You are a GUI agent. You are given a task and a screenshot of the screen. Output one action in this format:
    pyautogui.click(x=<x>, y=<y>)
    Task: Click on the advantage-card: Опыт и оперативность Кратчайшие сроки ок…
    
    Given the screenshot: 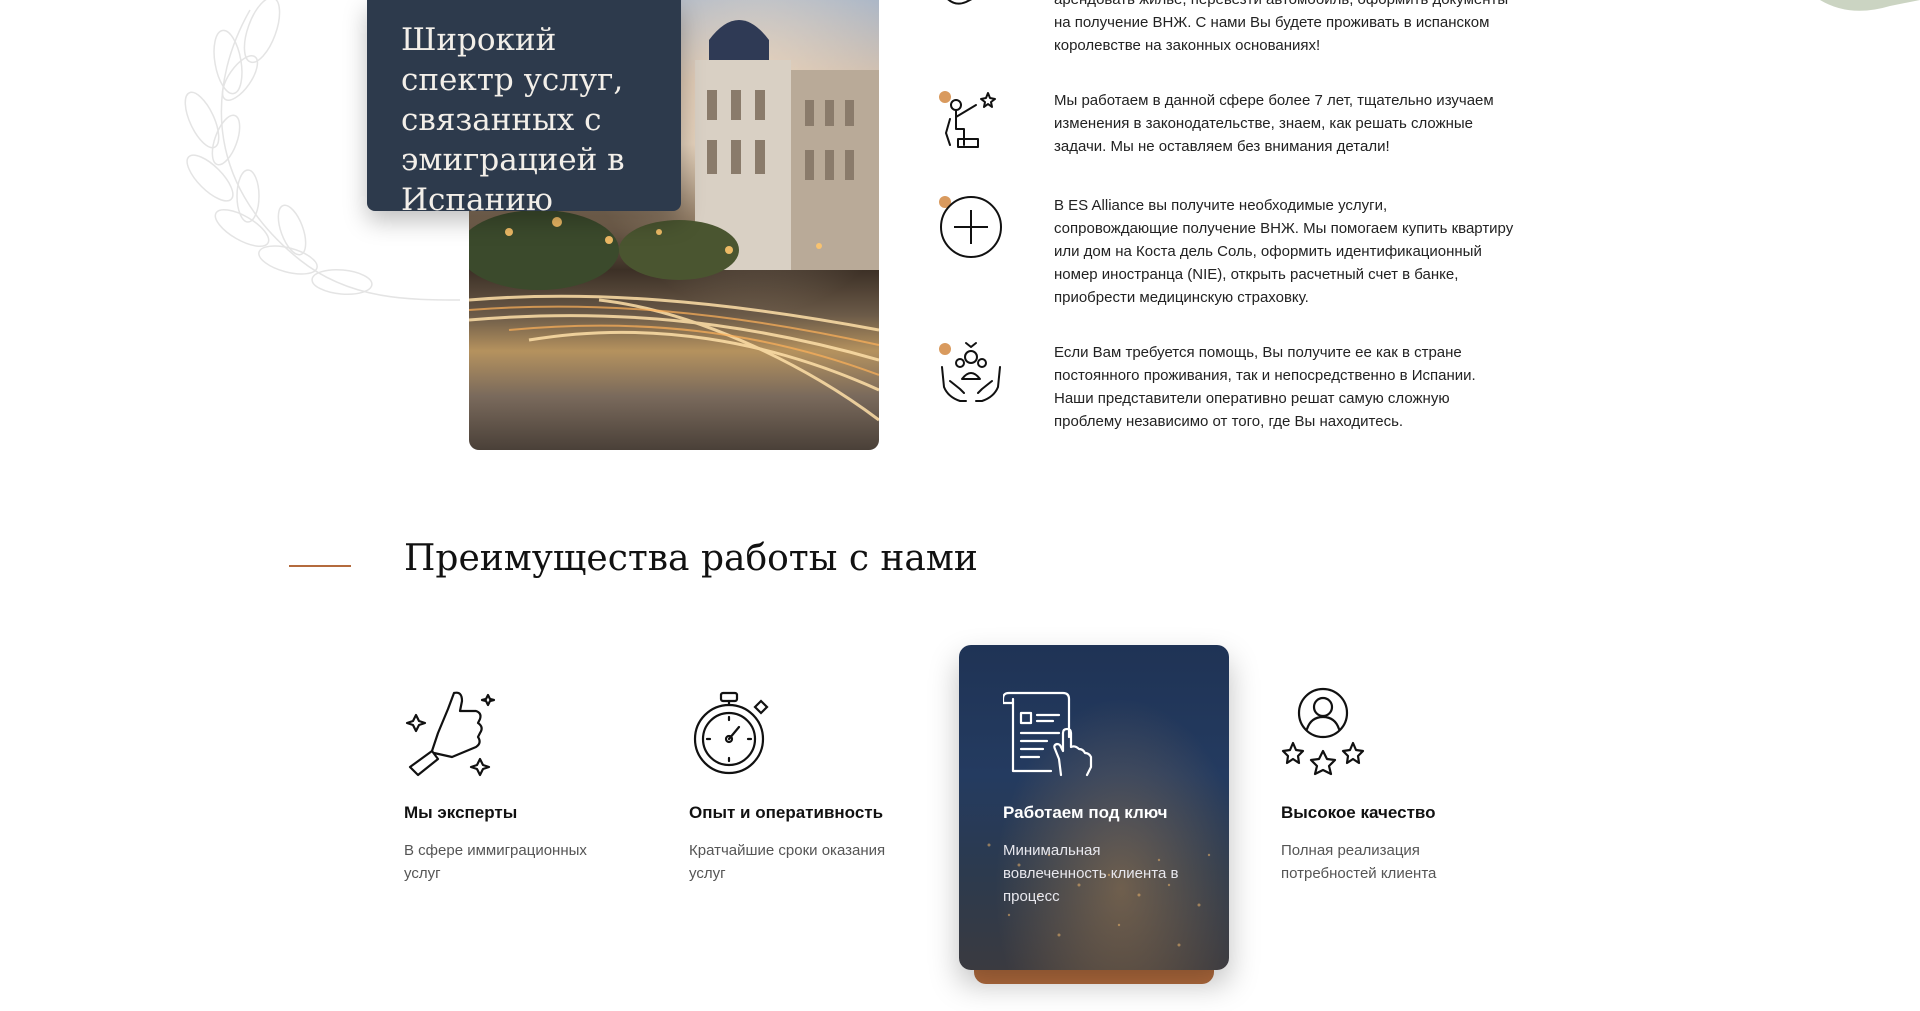 What is the action you would take?
    pyautogui.click(x=814, y=765)
    